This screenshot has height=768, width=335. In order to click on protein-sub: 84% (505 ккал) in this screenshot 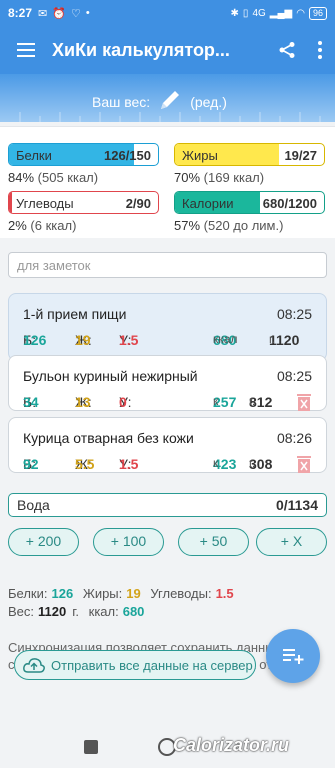, I will do `click(53, 177)`.